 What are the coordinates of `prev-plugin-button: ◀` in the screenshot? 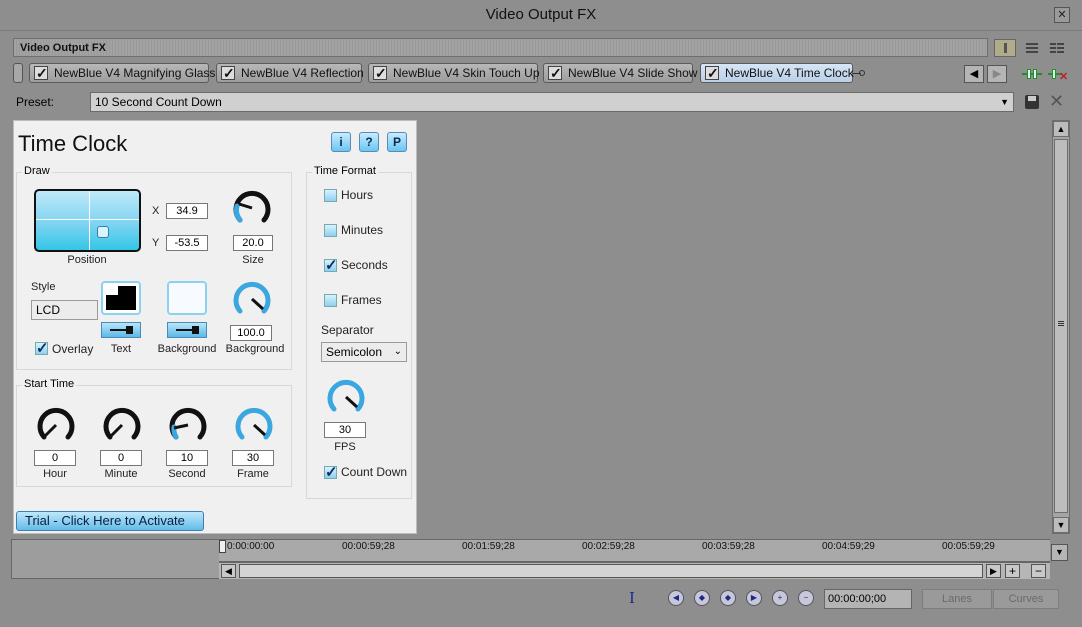 It's located at (974, 74).